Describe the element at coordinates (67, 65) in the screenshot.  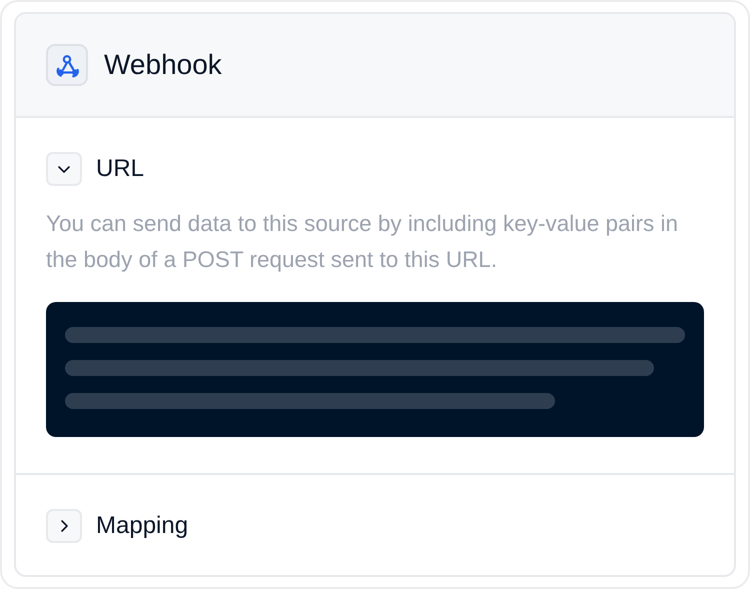
I see `webhook-icon` at that location.